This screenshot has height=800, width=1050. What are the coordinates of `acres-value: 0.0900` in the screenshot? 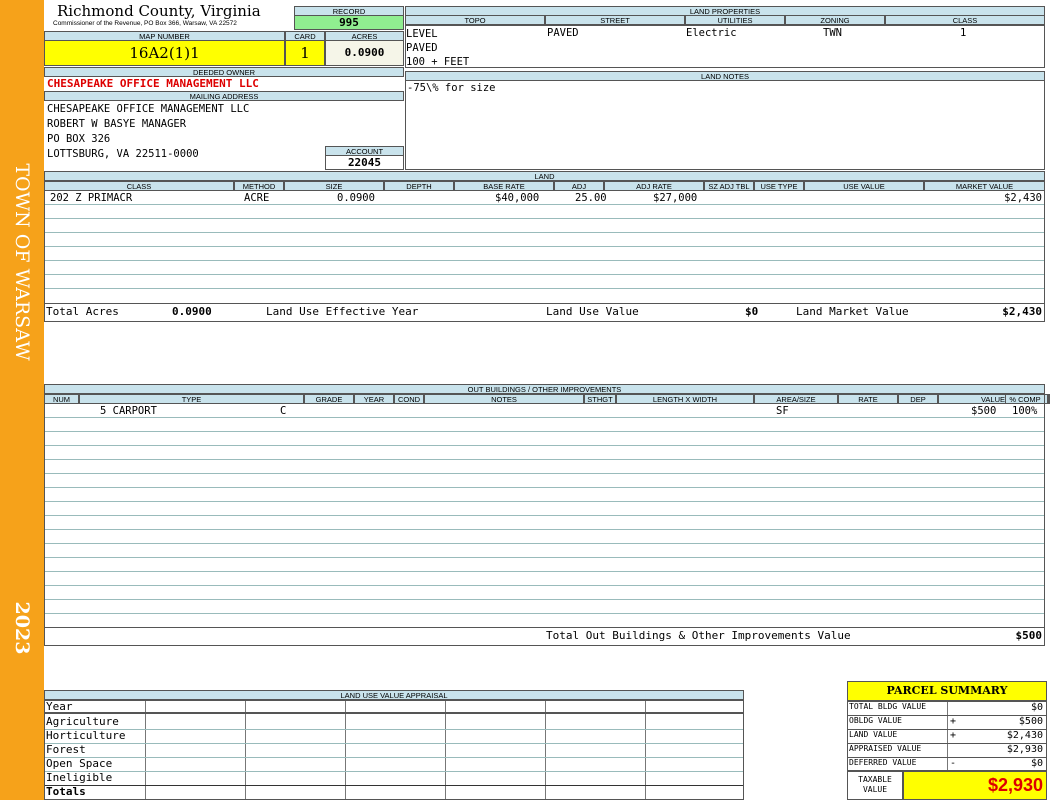 It's located at (364, 53).